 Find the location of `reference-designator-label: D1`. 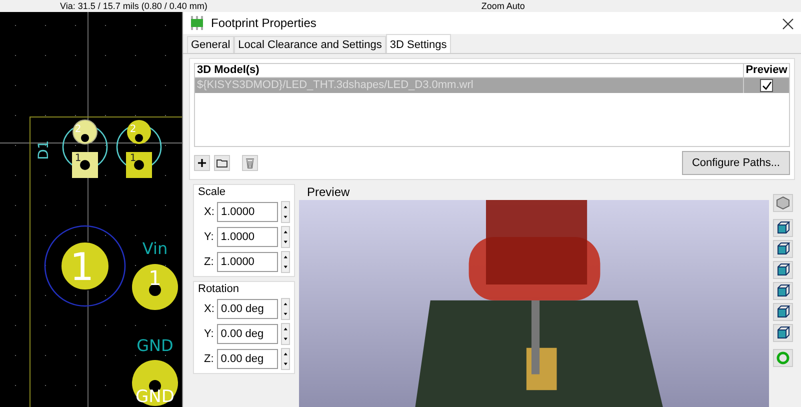

reference-designator-label: D1 is located at coordinates (44, 150).